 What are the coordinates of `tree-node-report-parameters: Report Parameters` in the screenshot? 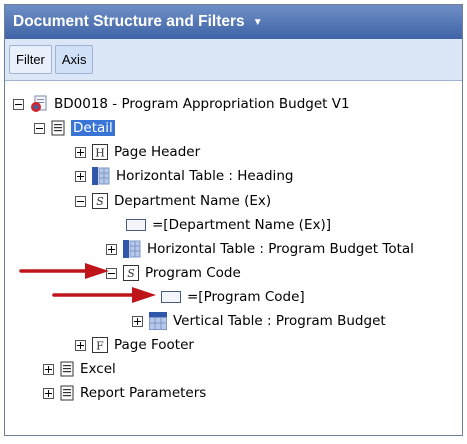 It's located at (124, 393).